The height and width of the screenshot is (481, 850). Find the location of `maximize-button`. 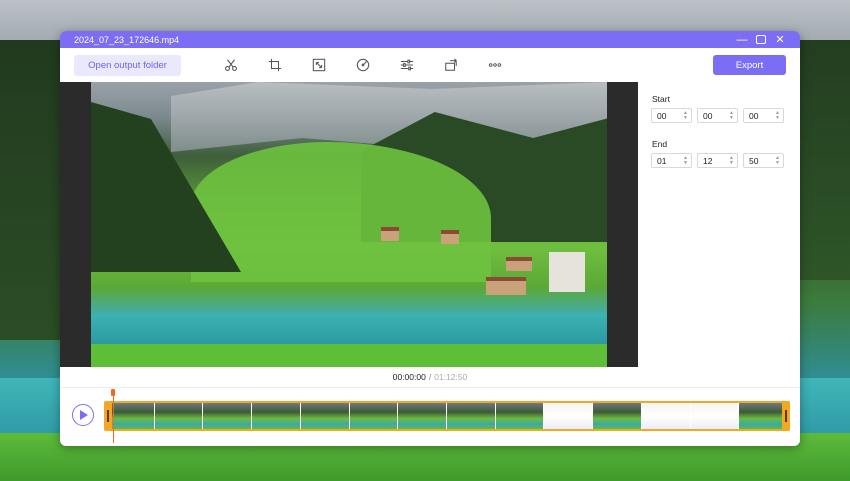

maximize-button is located at coordinates (761, 39).